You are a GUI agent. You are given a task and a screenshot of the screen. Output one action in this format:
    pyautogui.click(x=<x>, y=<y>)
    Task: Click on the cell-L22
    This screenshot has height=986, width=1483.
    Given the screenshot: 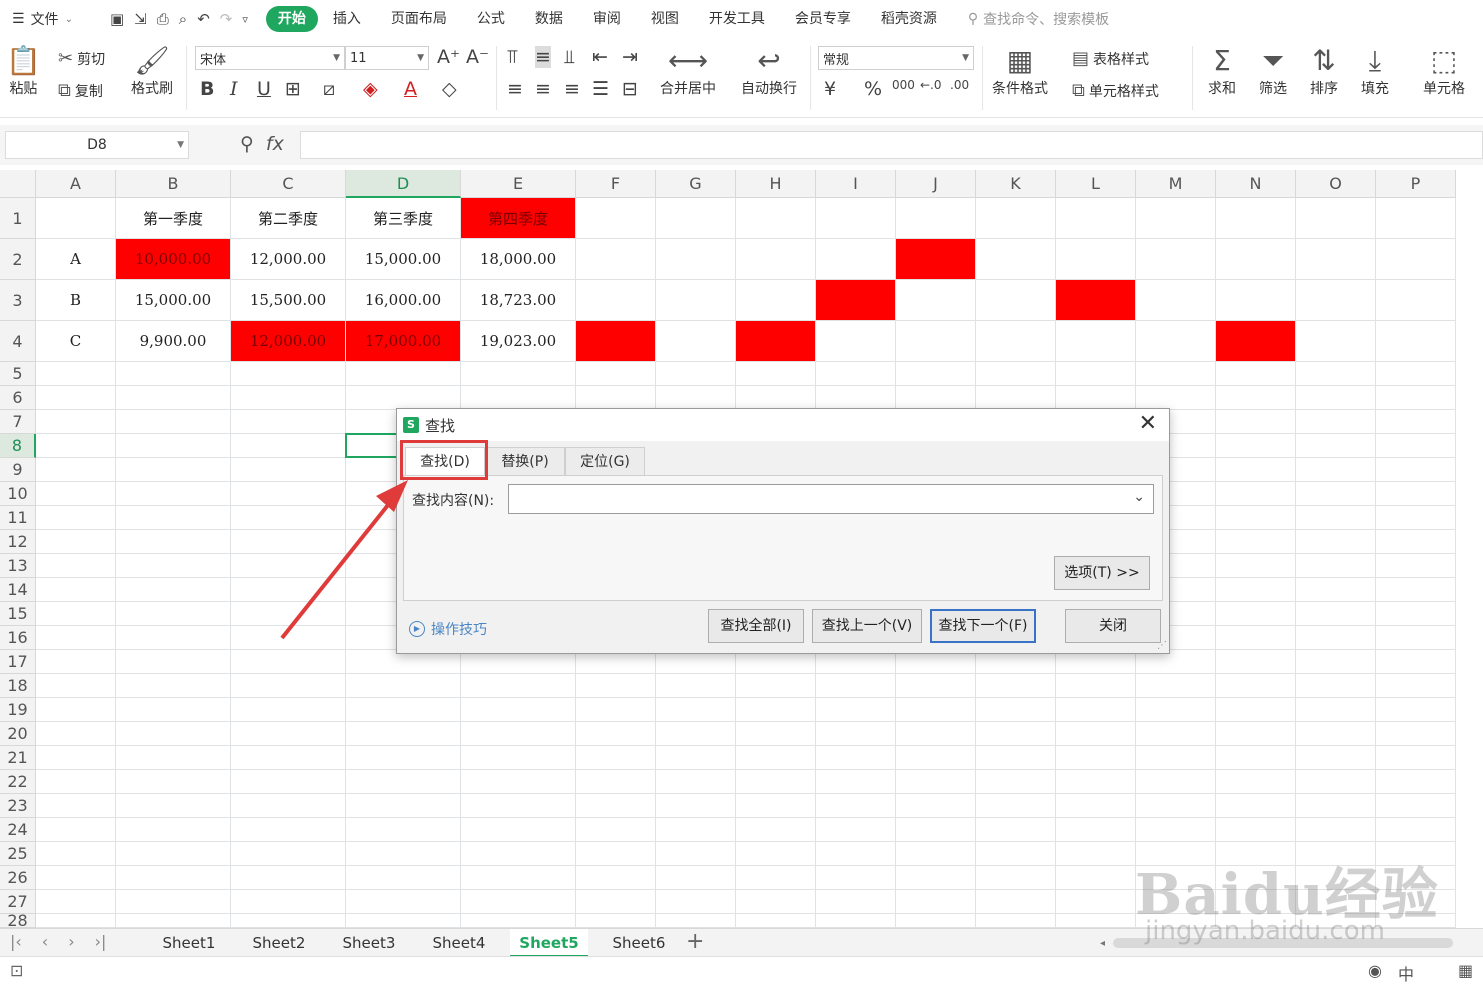 What is the action you would take?
    pyautogui.click(x=1096, y=782)
    